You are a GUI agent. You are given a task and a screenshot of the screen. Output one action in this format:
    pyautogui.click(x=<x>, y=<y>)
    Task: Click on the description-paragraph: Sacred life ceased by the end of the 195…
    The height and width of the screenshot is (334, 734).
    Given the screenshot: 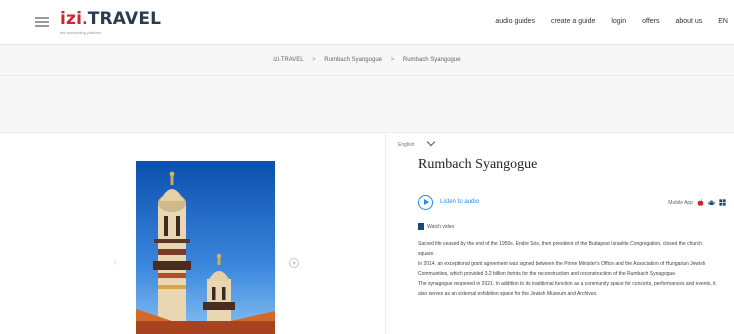 What is the action you would take?
    pyautogui.click(x=560, y=249)
    